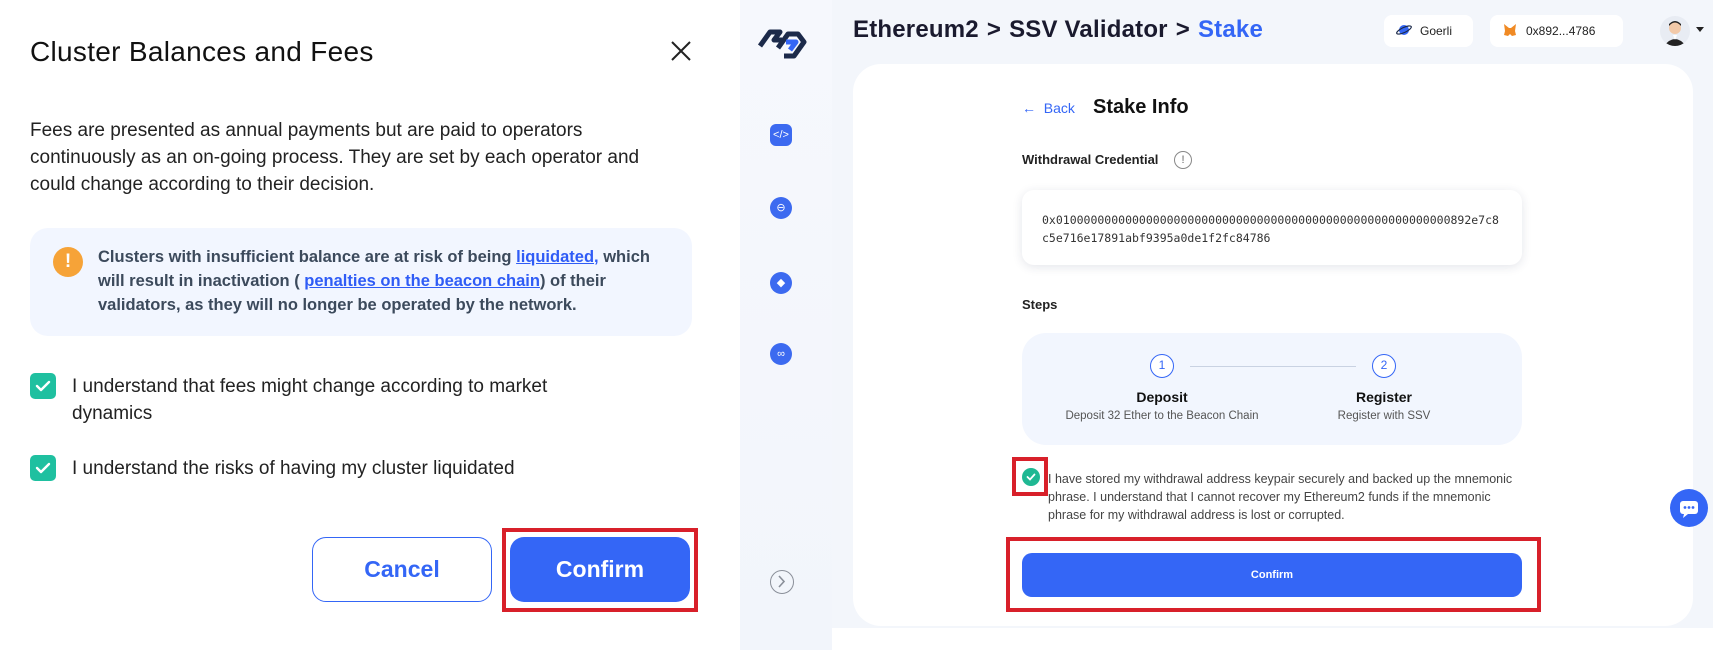 The image size is (1713, 650). What do you see at coordinates (1700, 29) in the screenshot?
I see `chevron-down-icon` at bounding box center [1700, 29].